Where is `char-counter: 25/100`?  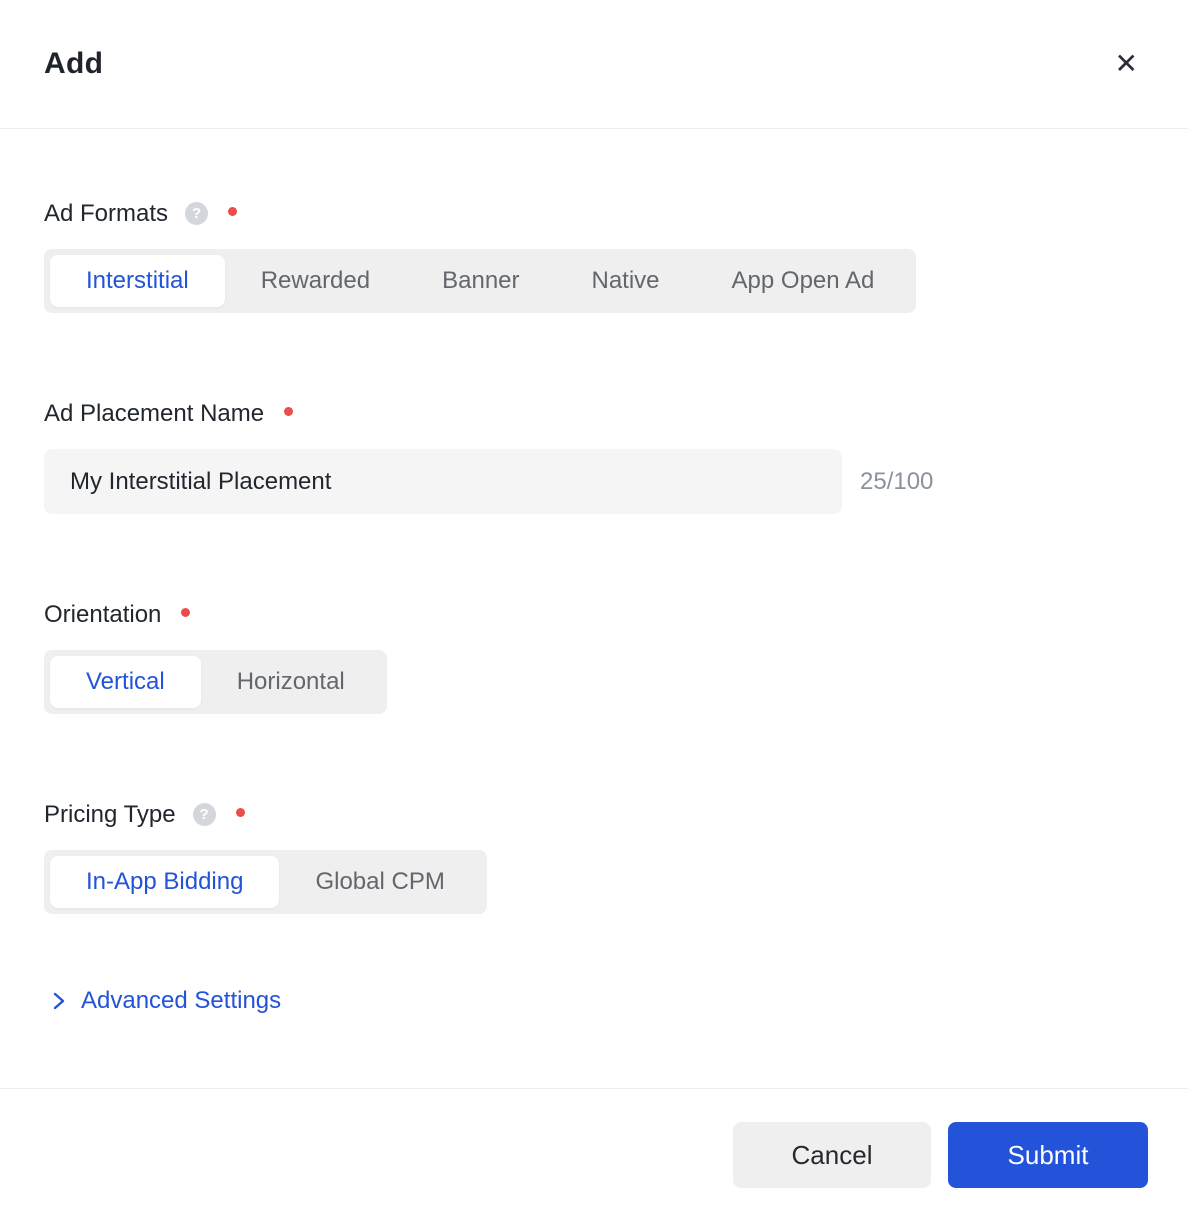 char-counter: 25/100 is located at coordinates (897, 481).